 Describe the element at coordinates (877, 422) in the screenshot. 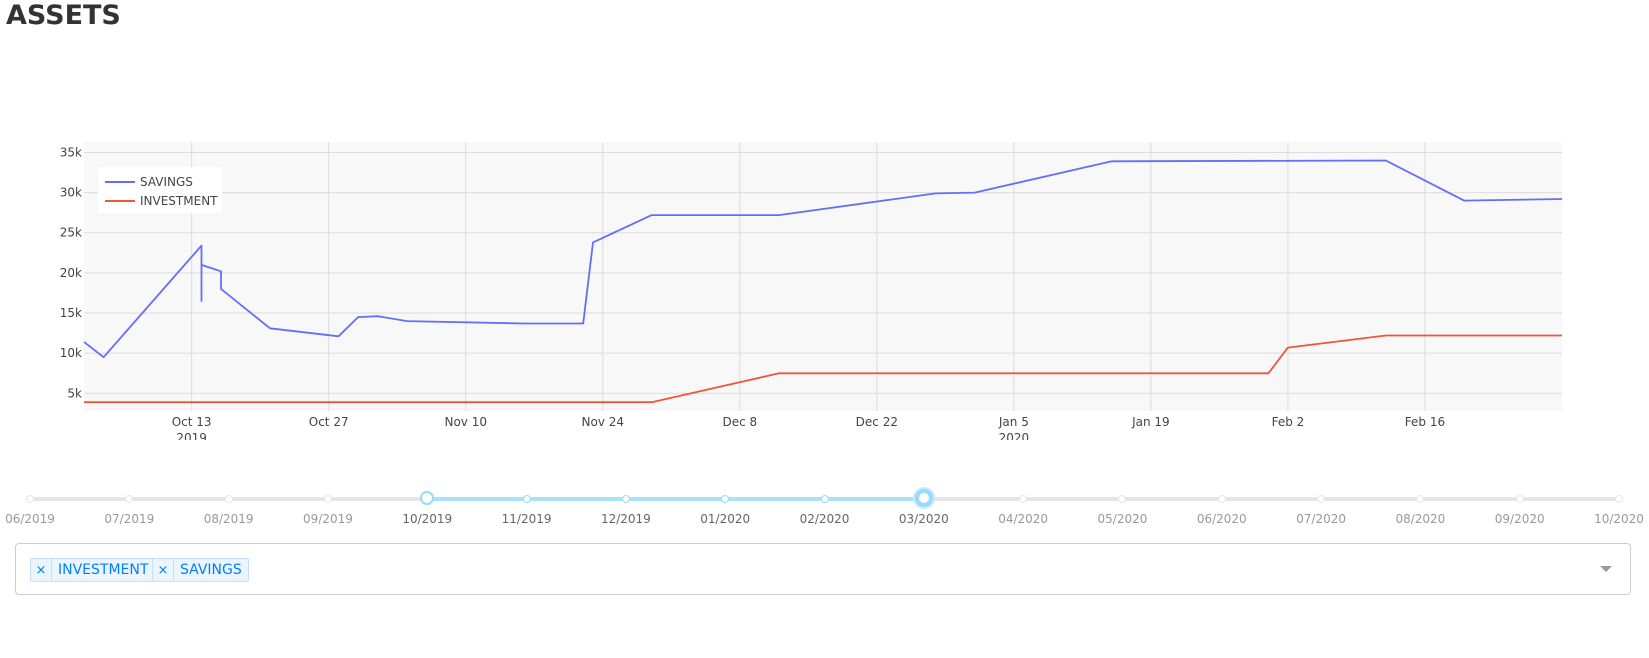

I see `x-tick-label: Dec 22` at that location.